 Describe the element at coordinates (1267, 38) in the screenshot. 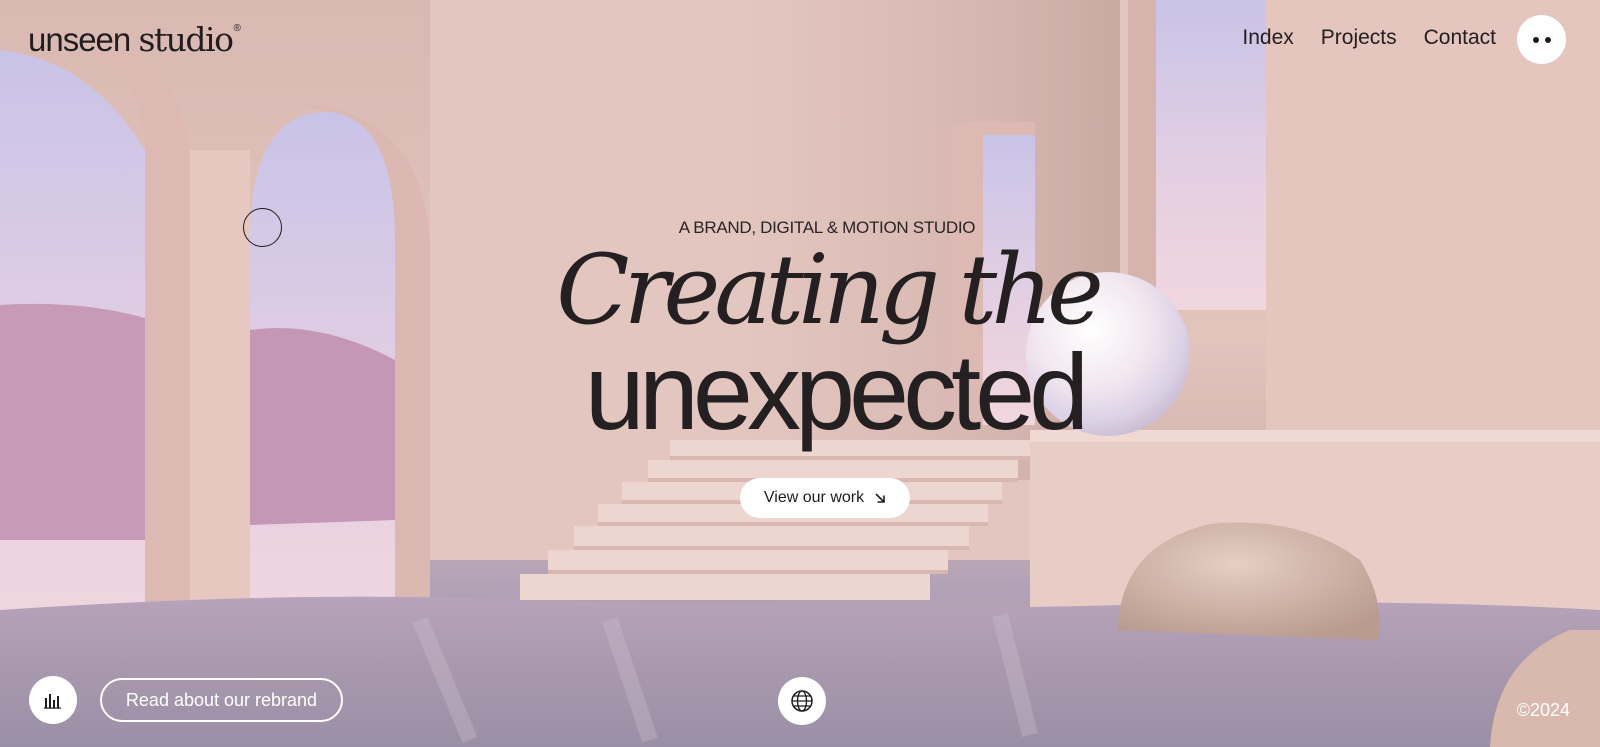

I see `nav-link-index: Index` at that location.